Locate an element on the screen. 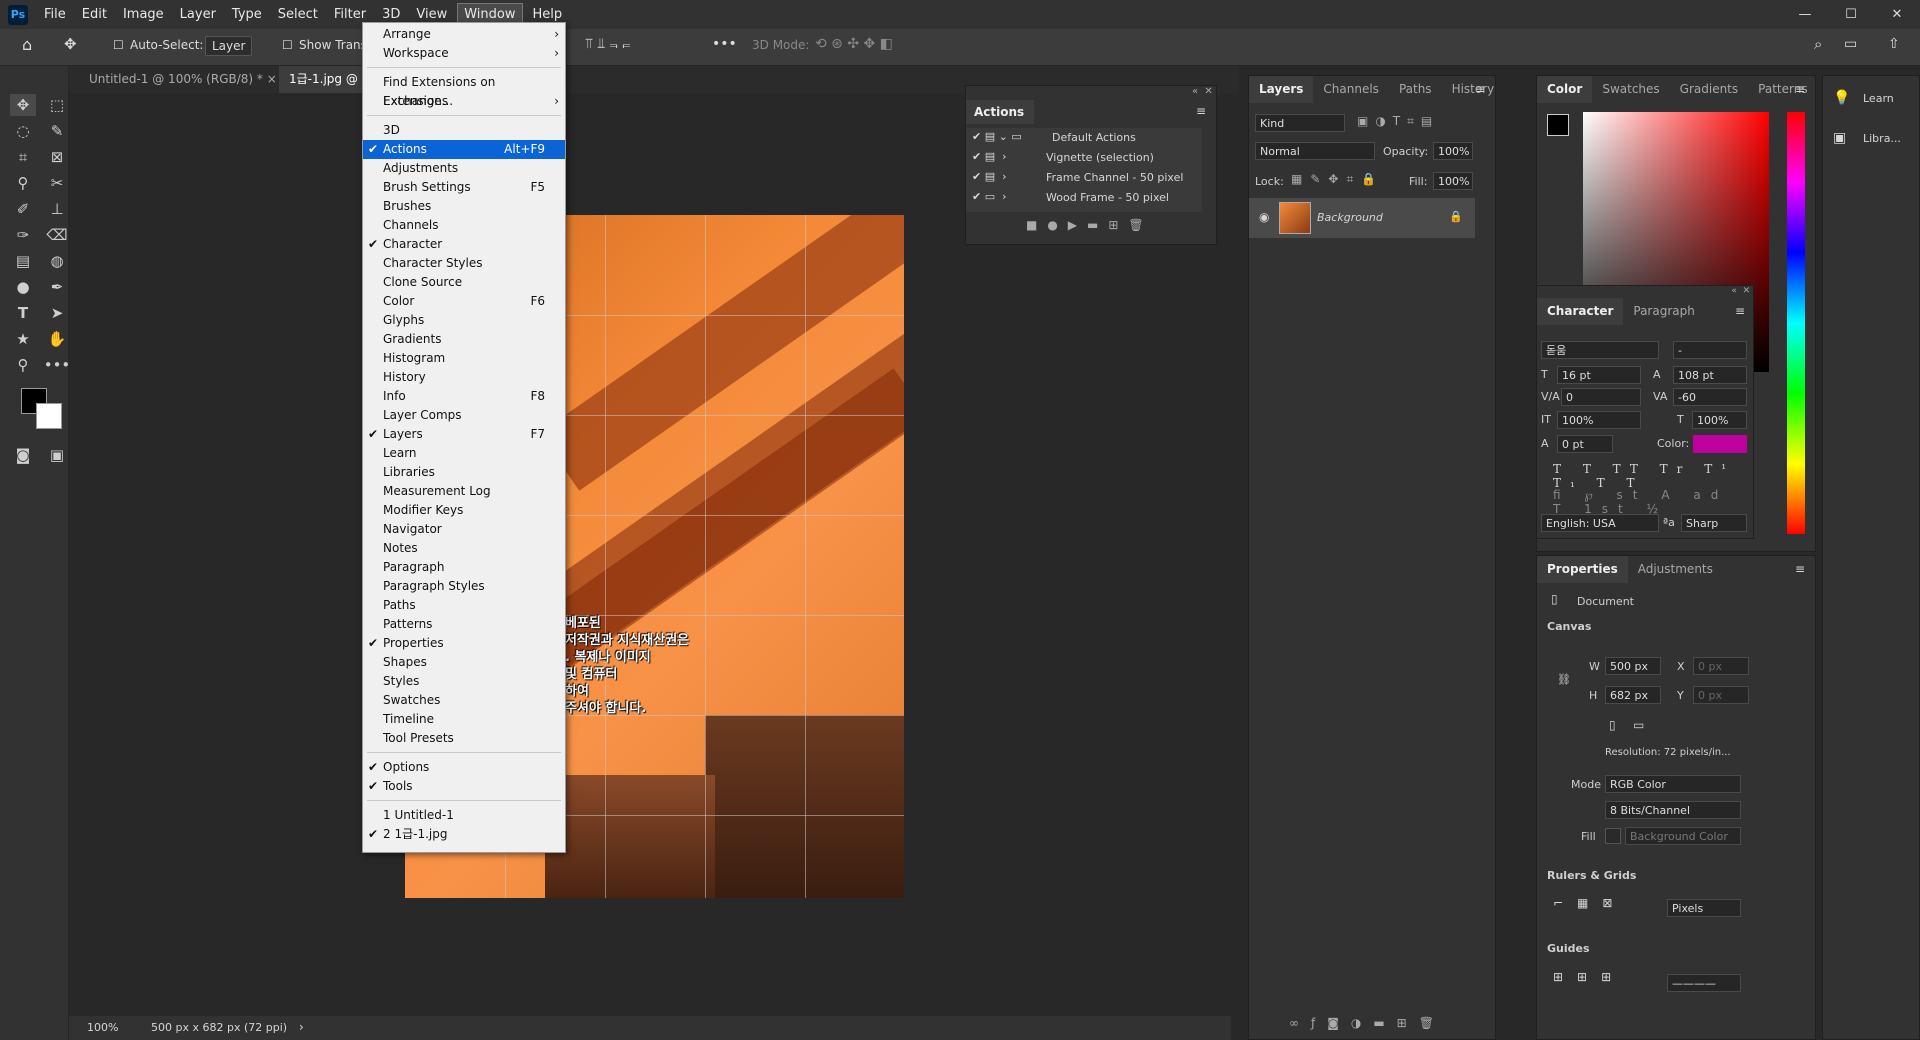  healing-tool-icon: ✂ is located at coordinates (57, 183).